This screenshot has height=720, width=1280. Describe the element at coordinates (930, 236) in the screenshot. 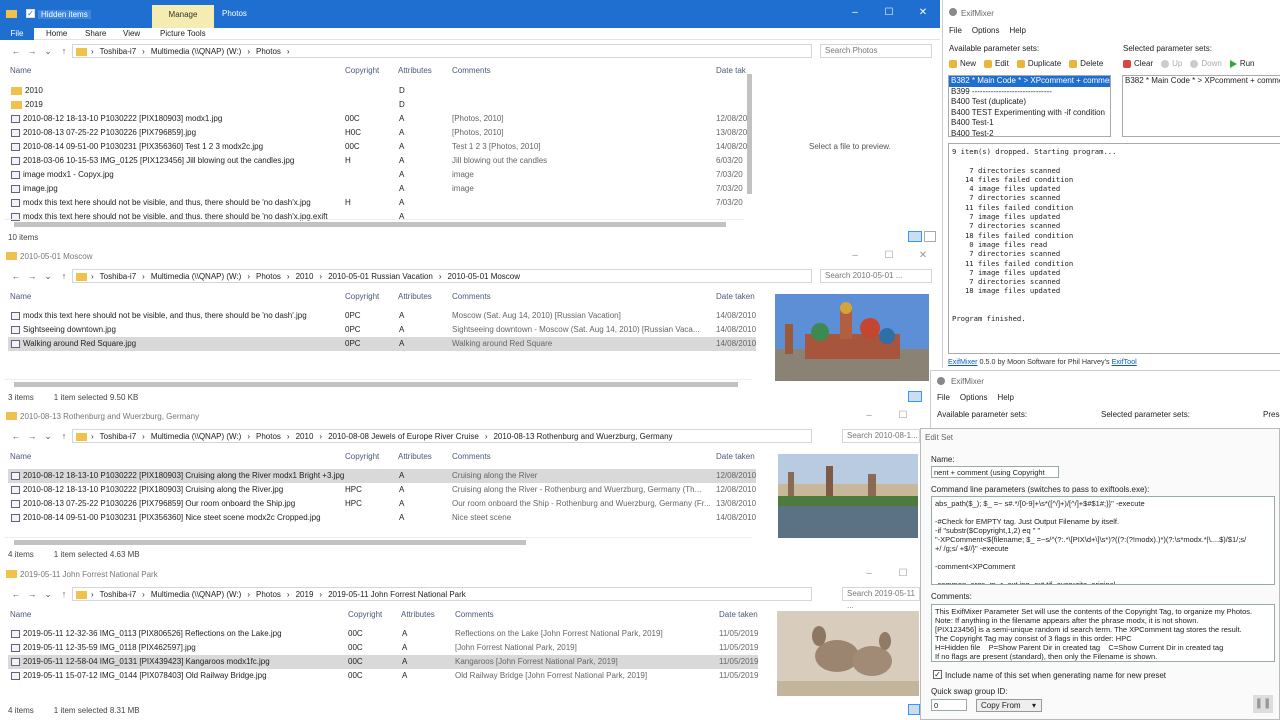

I see `large-icons-view-icon` at that location.